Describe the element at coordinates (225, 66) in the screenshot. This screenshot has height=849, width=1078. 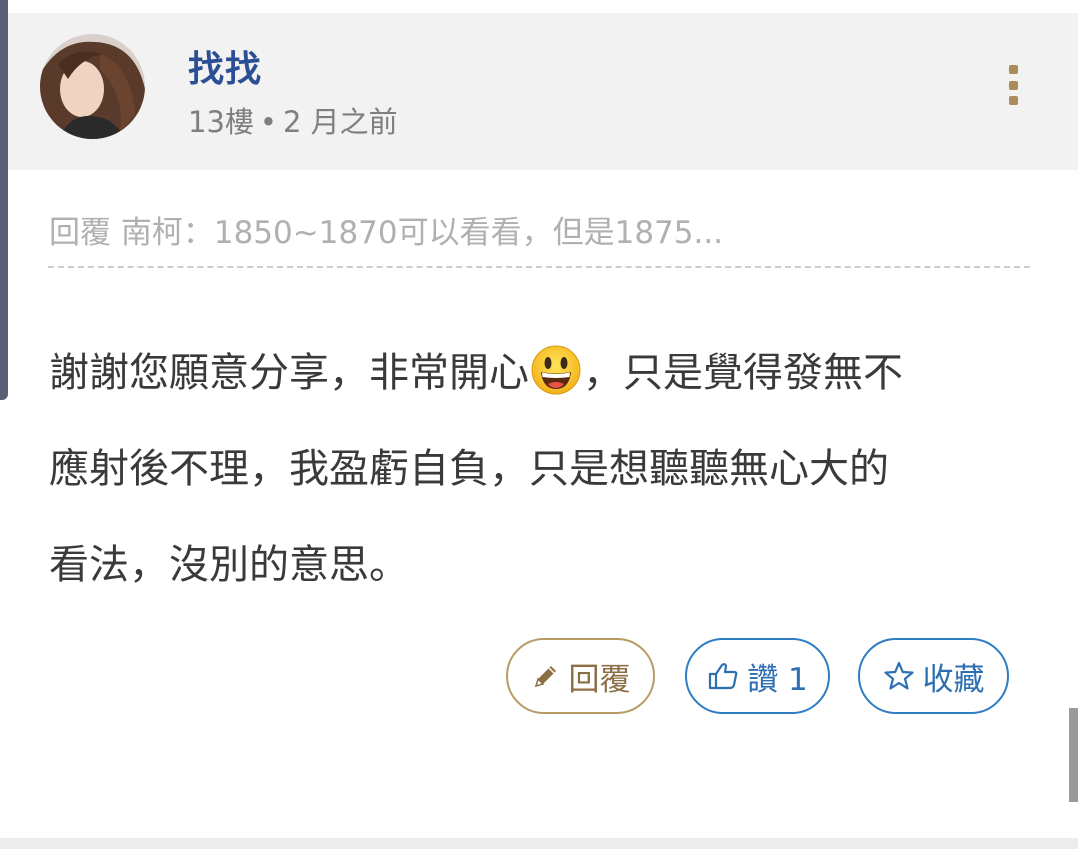
I see `username: 找找` at that location.